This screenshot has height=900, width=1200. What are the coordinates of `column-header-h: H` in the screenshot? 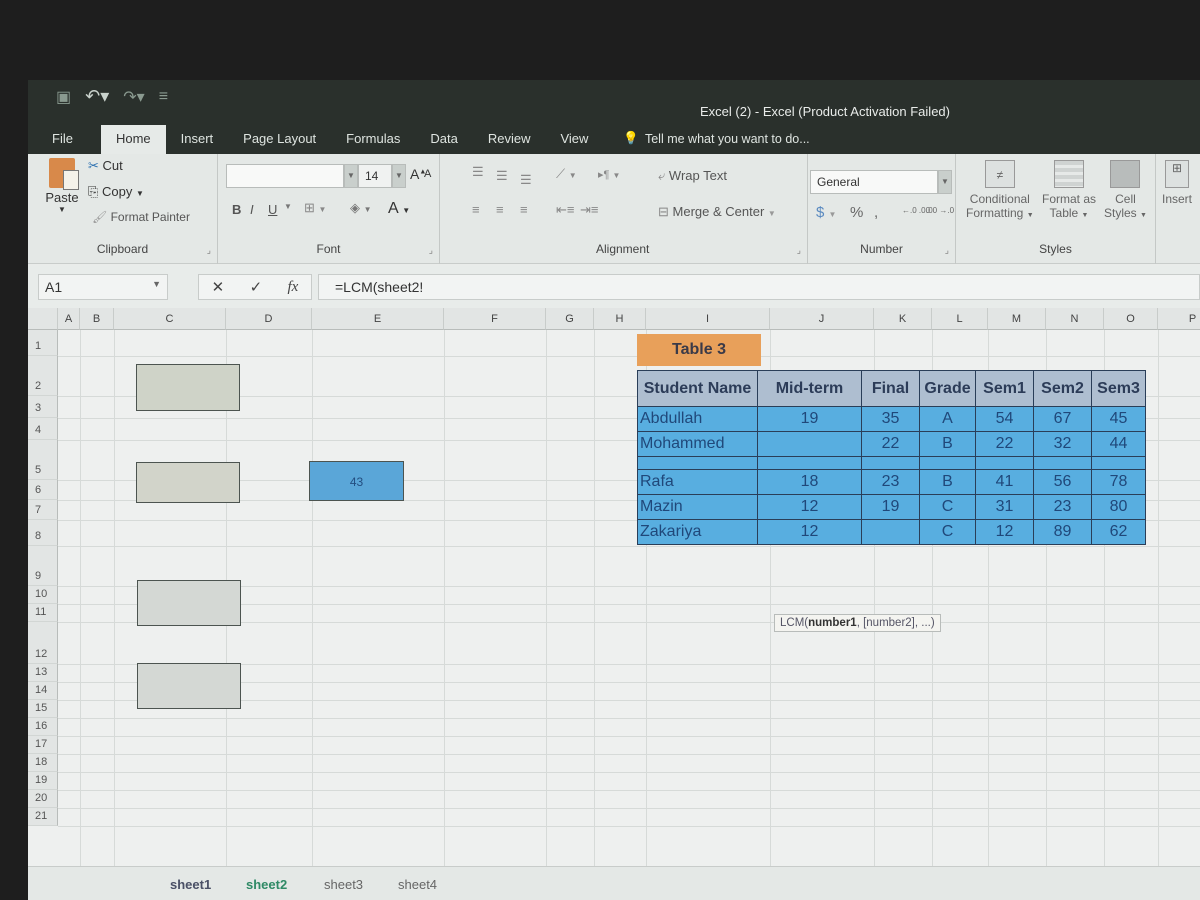 It's located at (620, 319).